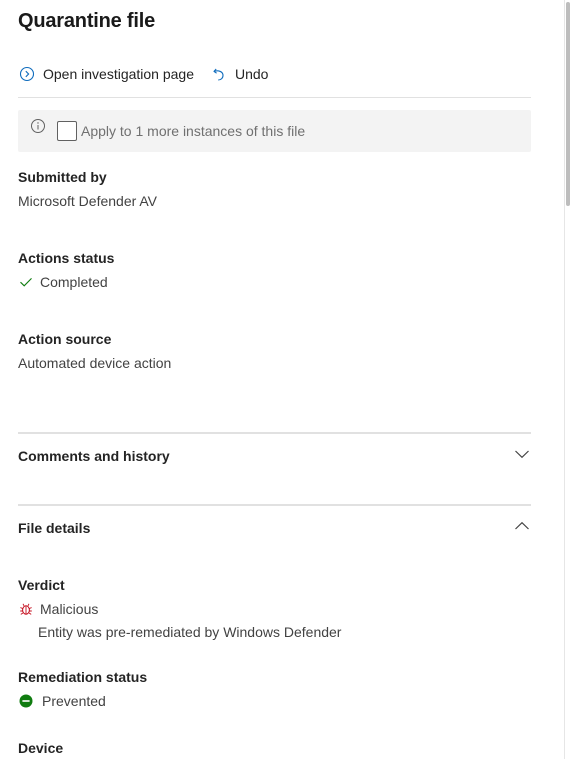  I want to click on remediation-status-value: Prevented, so click(62, 701).